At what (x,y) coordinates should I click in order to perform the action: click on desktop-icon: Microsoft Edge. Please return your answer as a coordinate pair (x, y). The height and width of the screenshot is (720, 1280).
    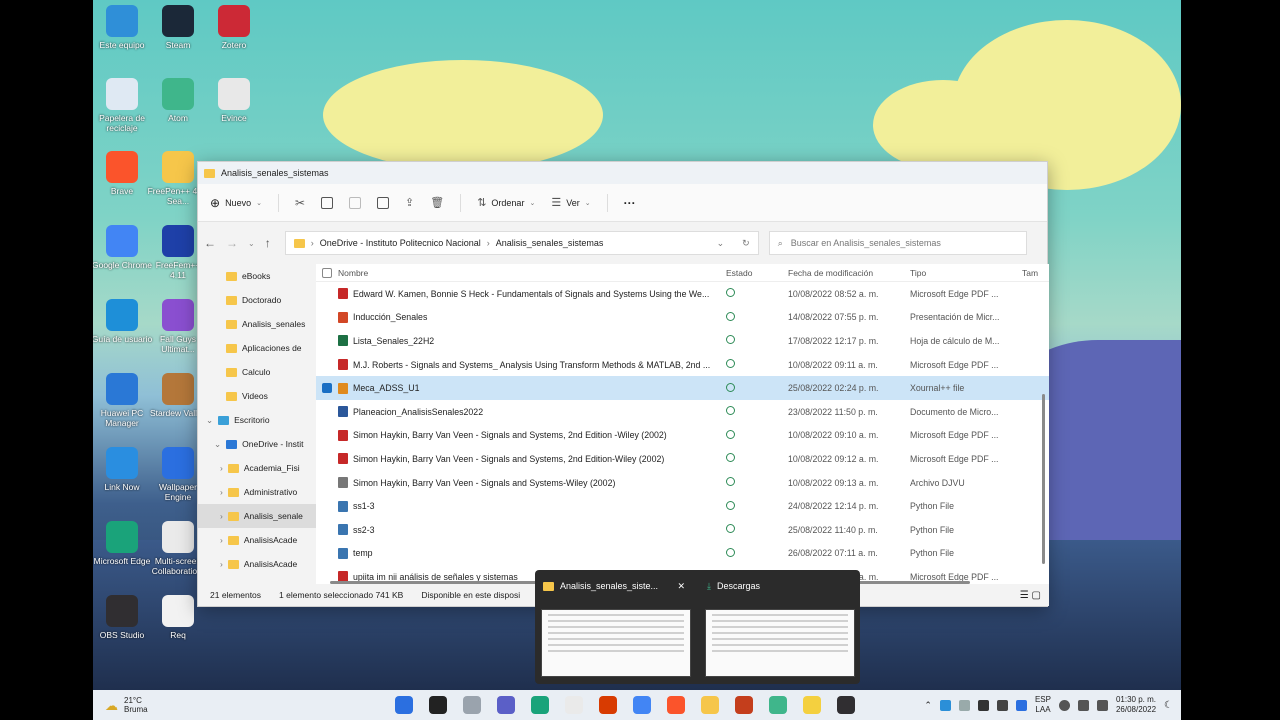
    Looking at the image, I should click on (123, 543).